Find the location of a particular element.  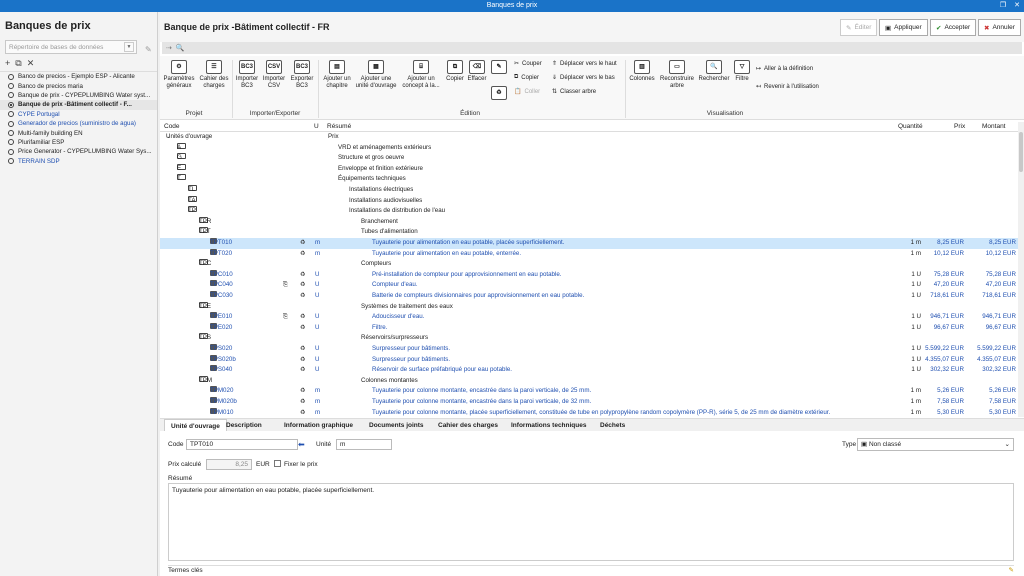

table-row: ›TPE020♻UFiltre.1 U96,67 EUR96,67 EUR is located at coordinates (589, 328).